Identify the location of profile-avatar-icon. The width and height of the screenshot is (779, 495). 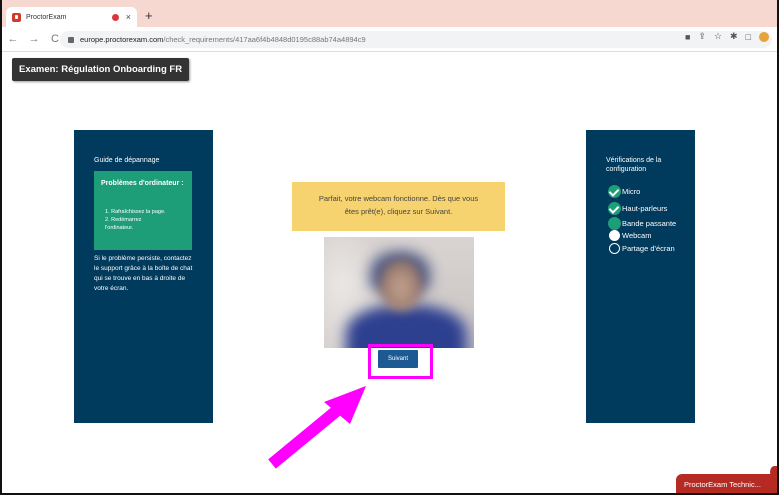
(764, 36).